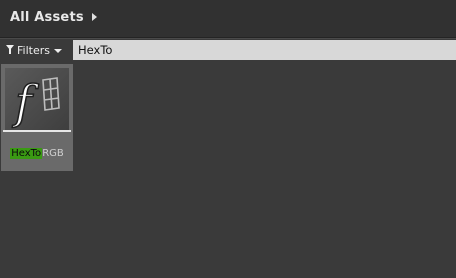 This screenshot has width=456, height=278. Describe the element at coordinates (57, 50) in the screenshot. I see `chevron-down-icon` at that location.